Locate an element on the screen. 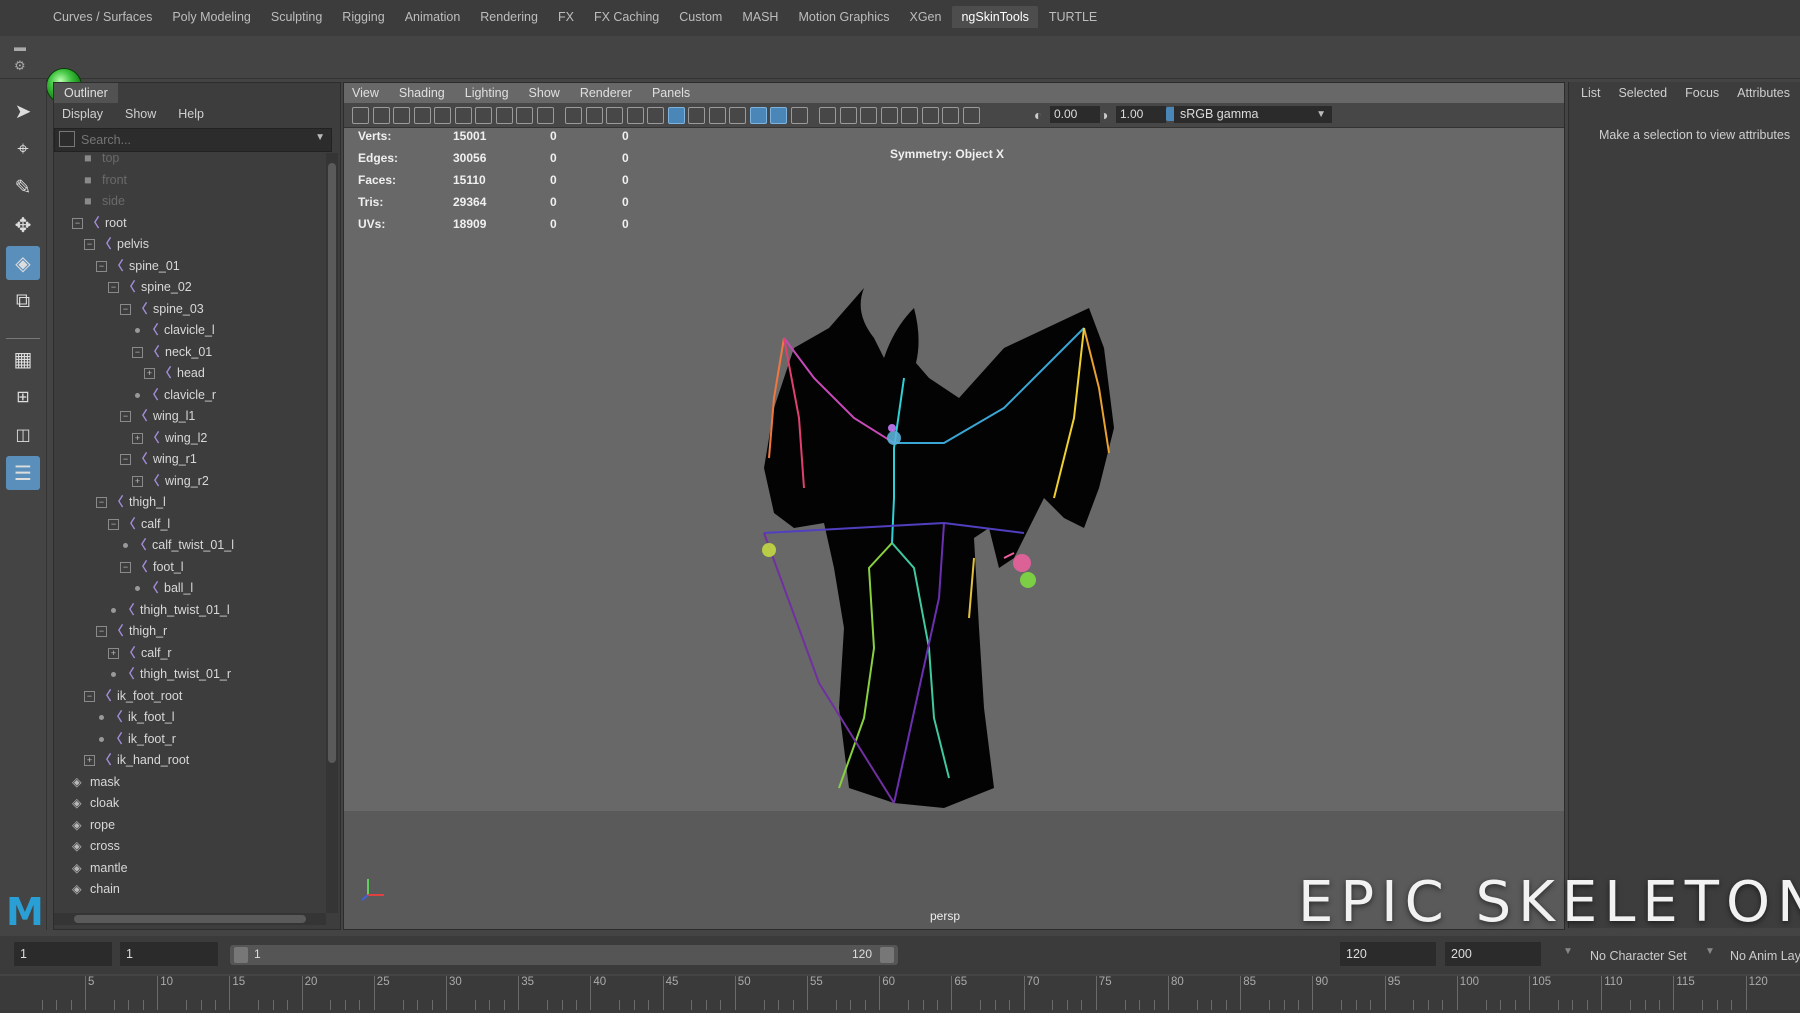 The image size is (1800, 1013). select-tool-icon: ➤ is located at coordinates (23, 111).